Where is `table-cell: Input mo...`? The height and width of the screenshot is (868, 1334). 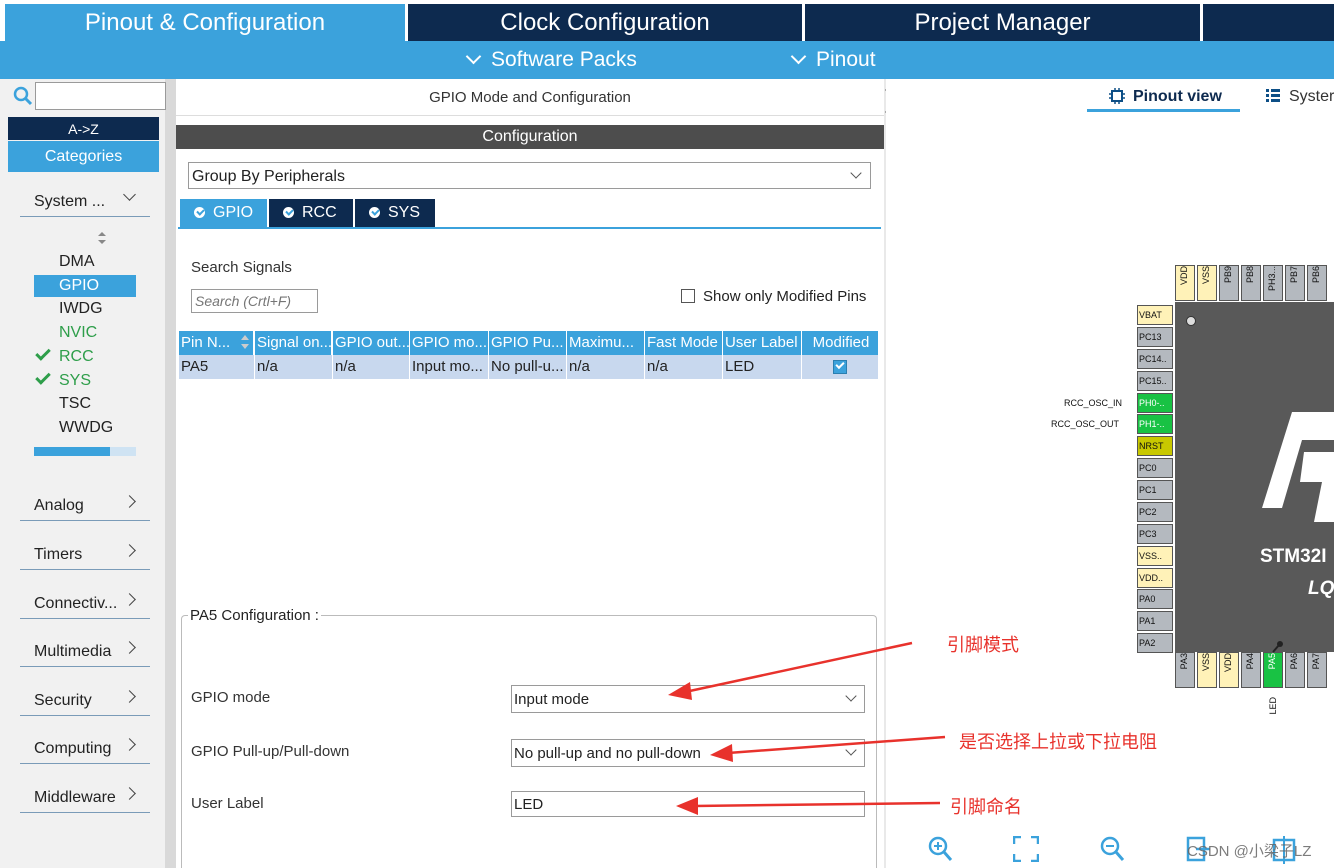
table-cell: Input mo... is located at coordinates (449, 367).